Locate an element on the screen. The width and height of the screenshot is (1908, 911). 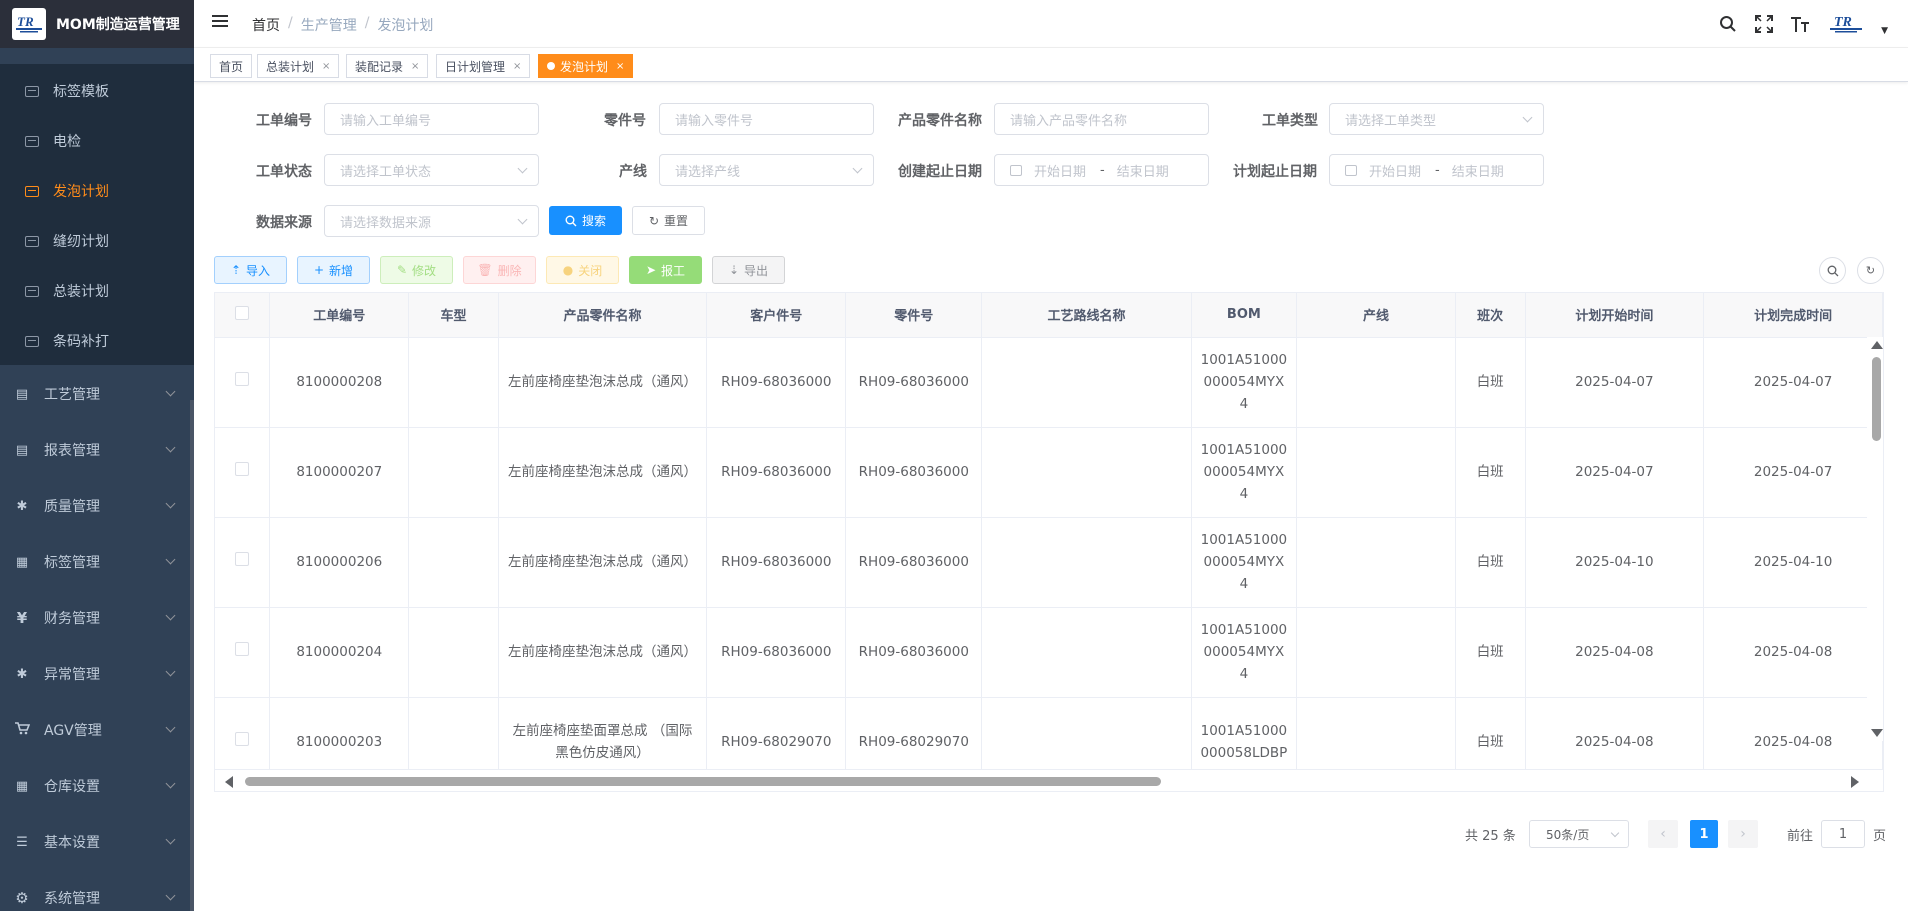
select-all-checkbox is located at coordinates (242, 312).